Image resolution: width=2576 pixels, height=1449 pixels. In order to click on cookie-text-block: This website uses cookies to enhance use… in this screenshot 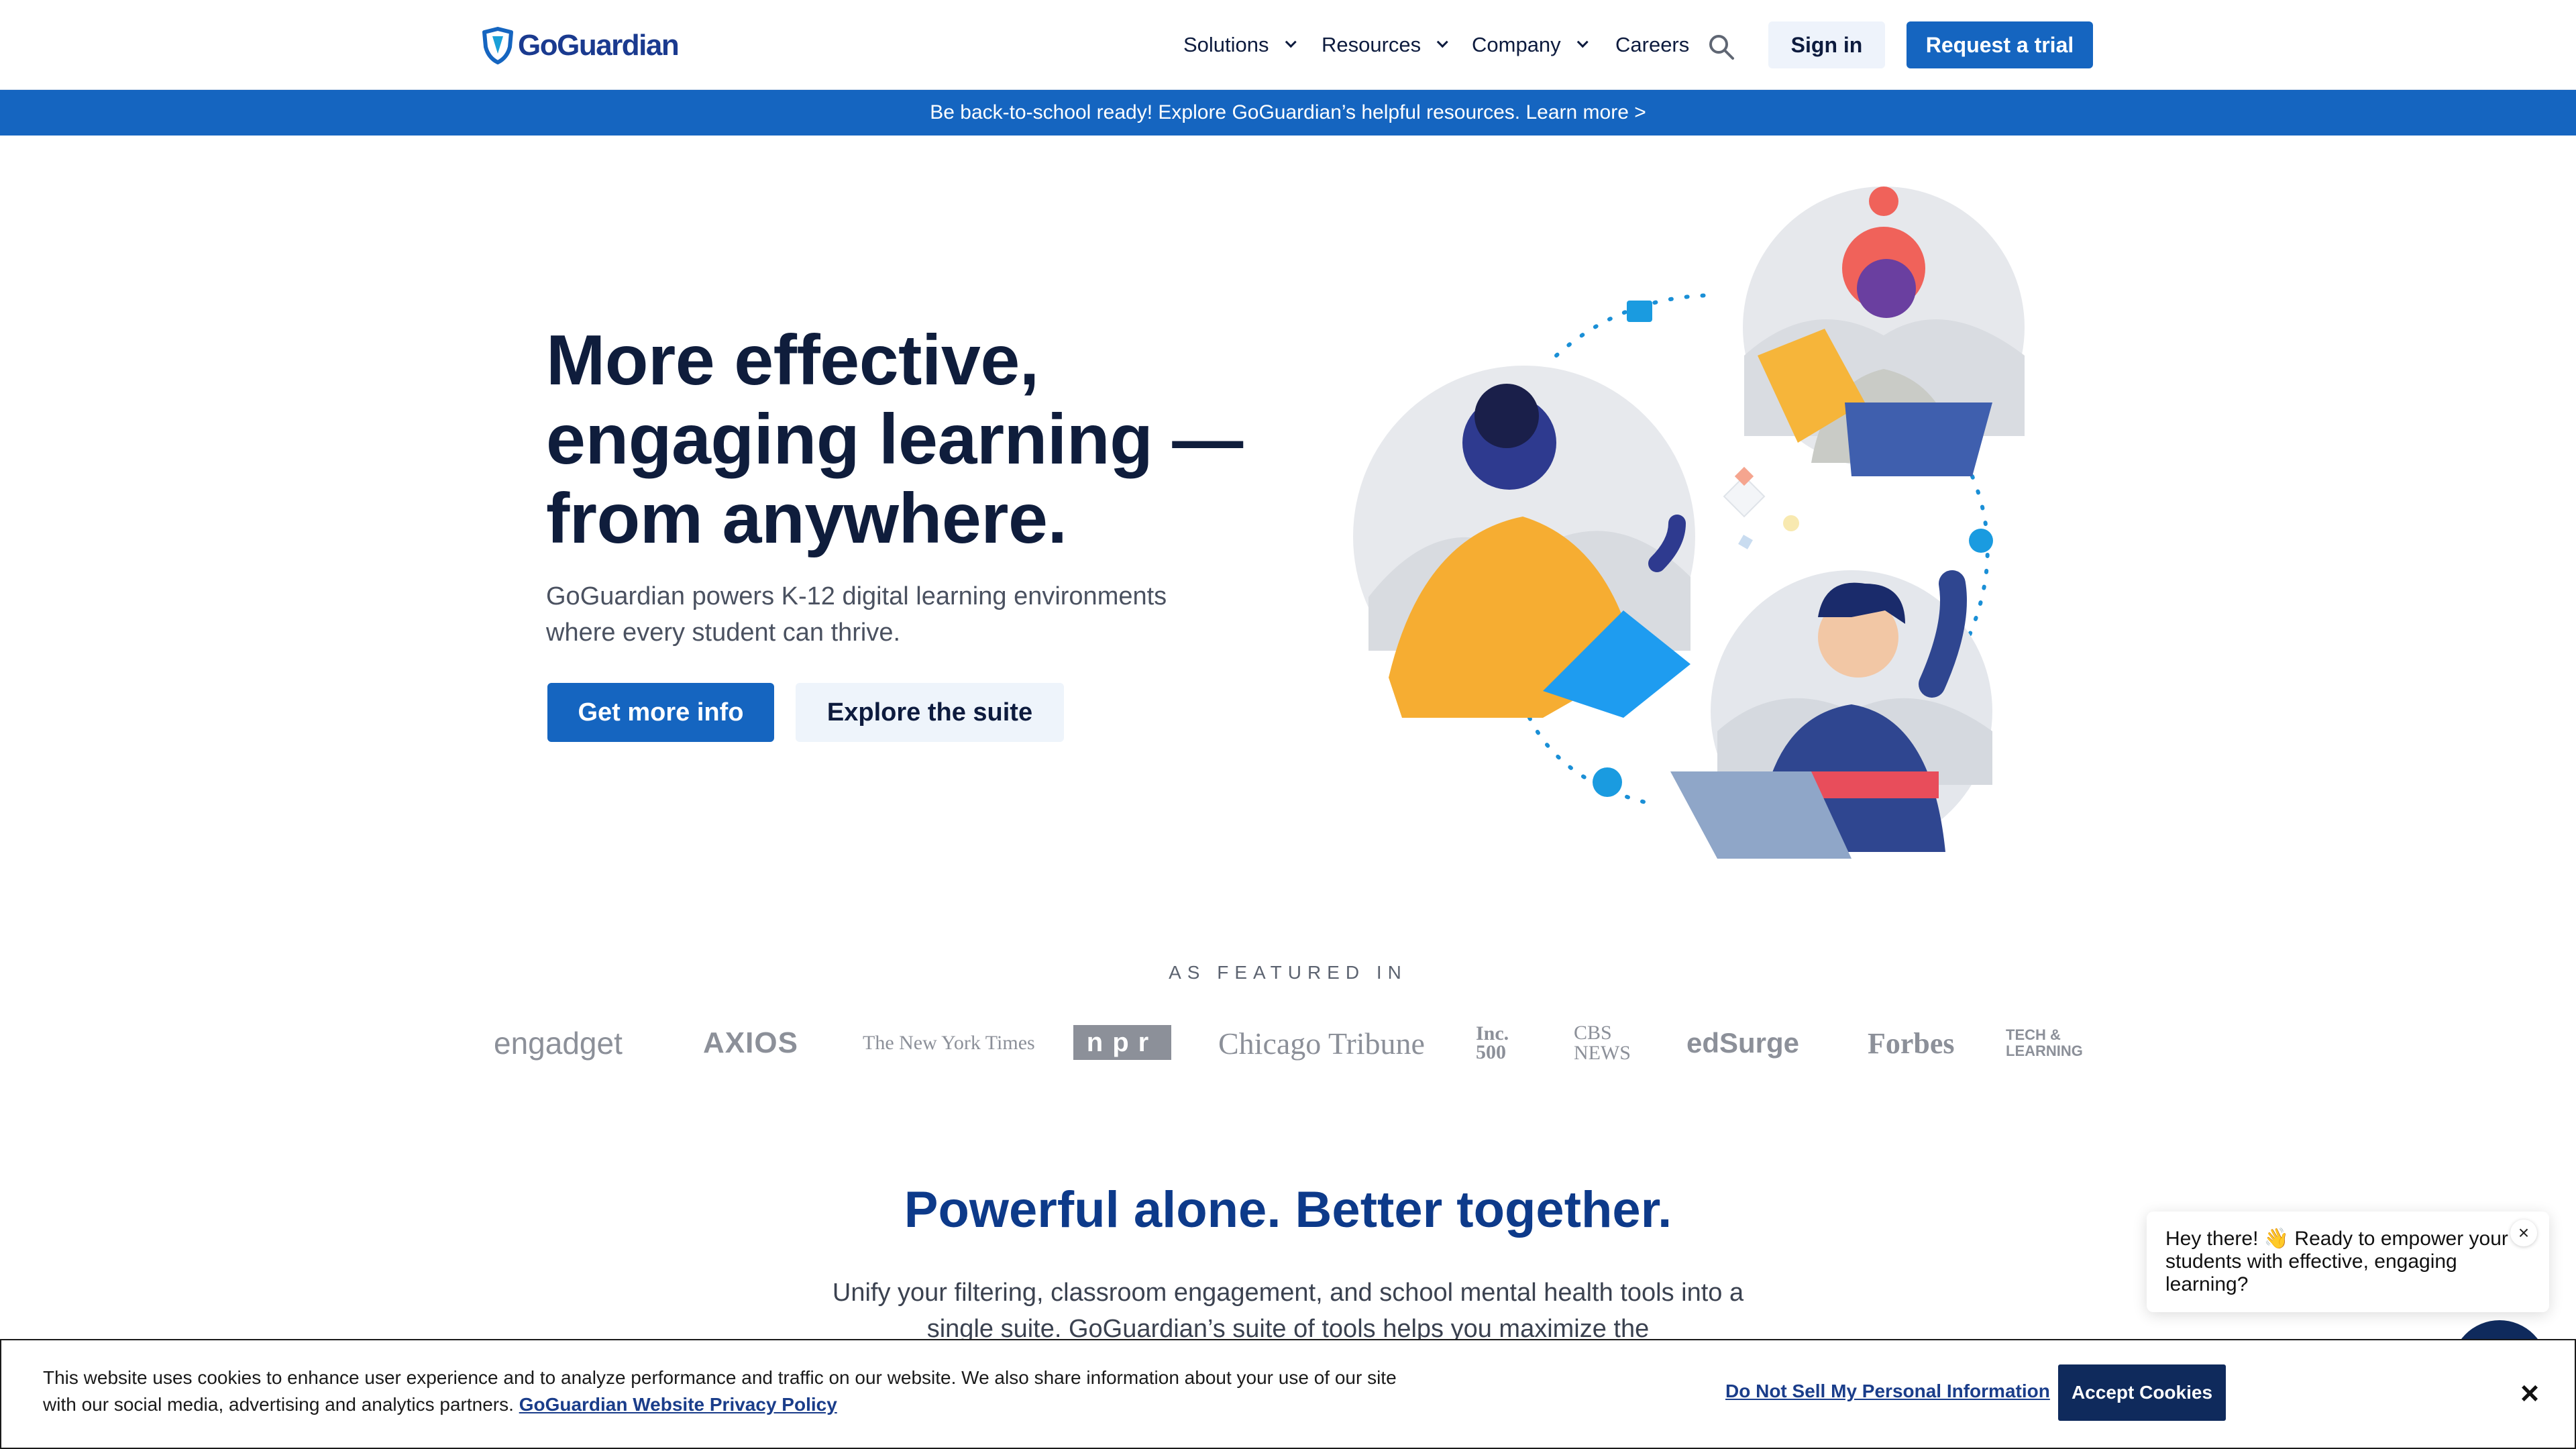, I will do `click(734, 1391)`.